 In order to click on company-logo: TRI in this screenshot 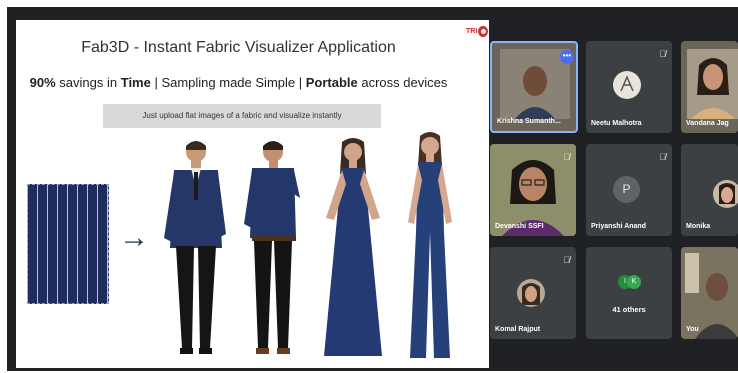, I will do `click(477, 31)`.